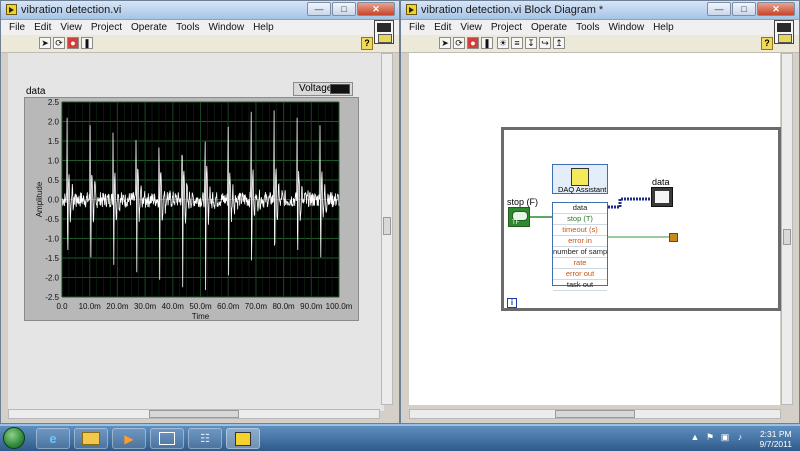 The image size is (800, 451). Describe the element at coordinates (519, 217) in the screenshot. I see `stop-button-terminal: TF` at that location.